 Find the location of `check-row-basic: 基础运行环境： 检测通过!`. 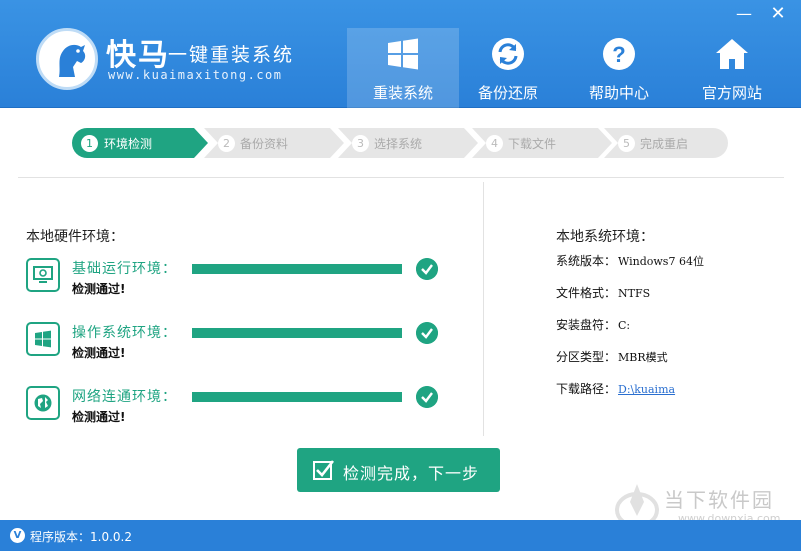

check-row-basic: 基础运行环境： 检测通过! is located at coordinates (236, 281).